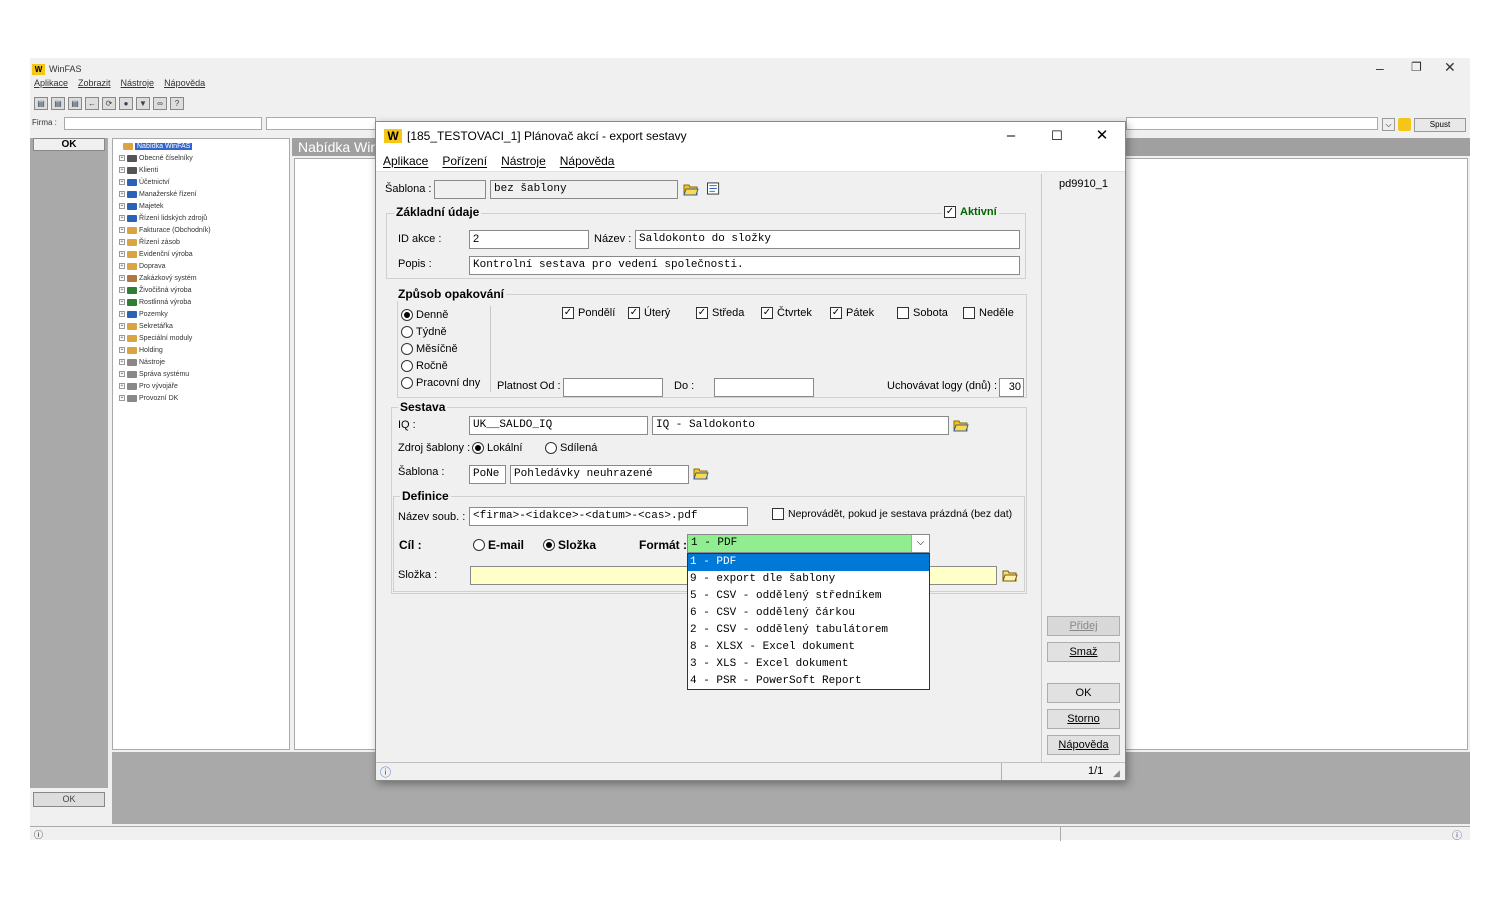  I want to click on radio-tydne: Týdně, so click(424, 332).